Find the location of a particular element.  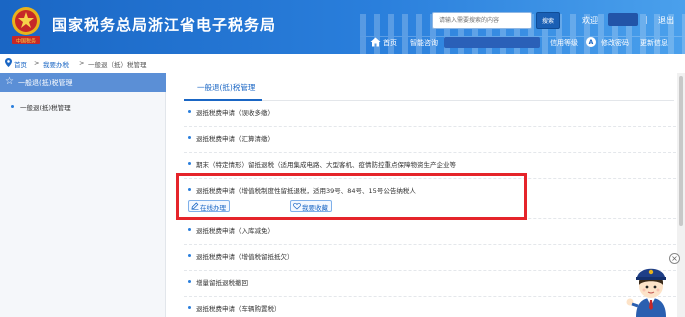

credit-grade-badge: A is located at coordinates (591, 42).